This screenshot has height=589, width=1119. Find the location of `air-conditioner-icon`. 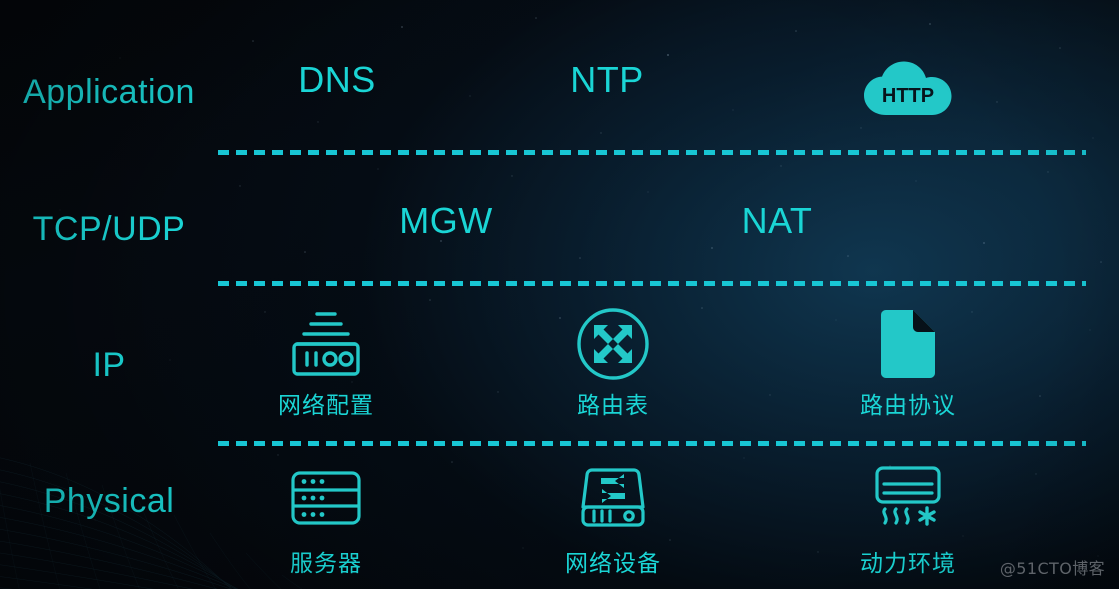

air-conditioner-icon is located at coordinates (908, 498).